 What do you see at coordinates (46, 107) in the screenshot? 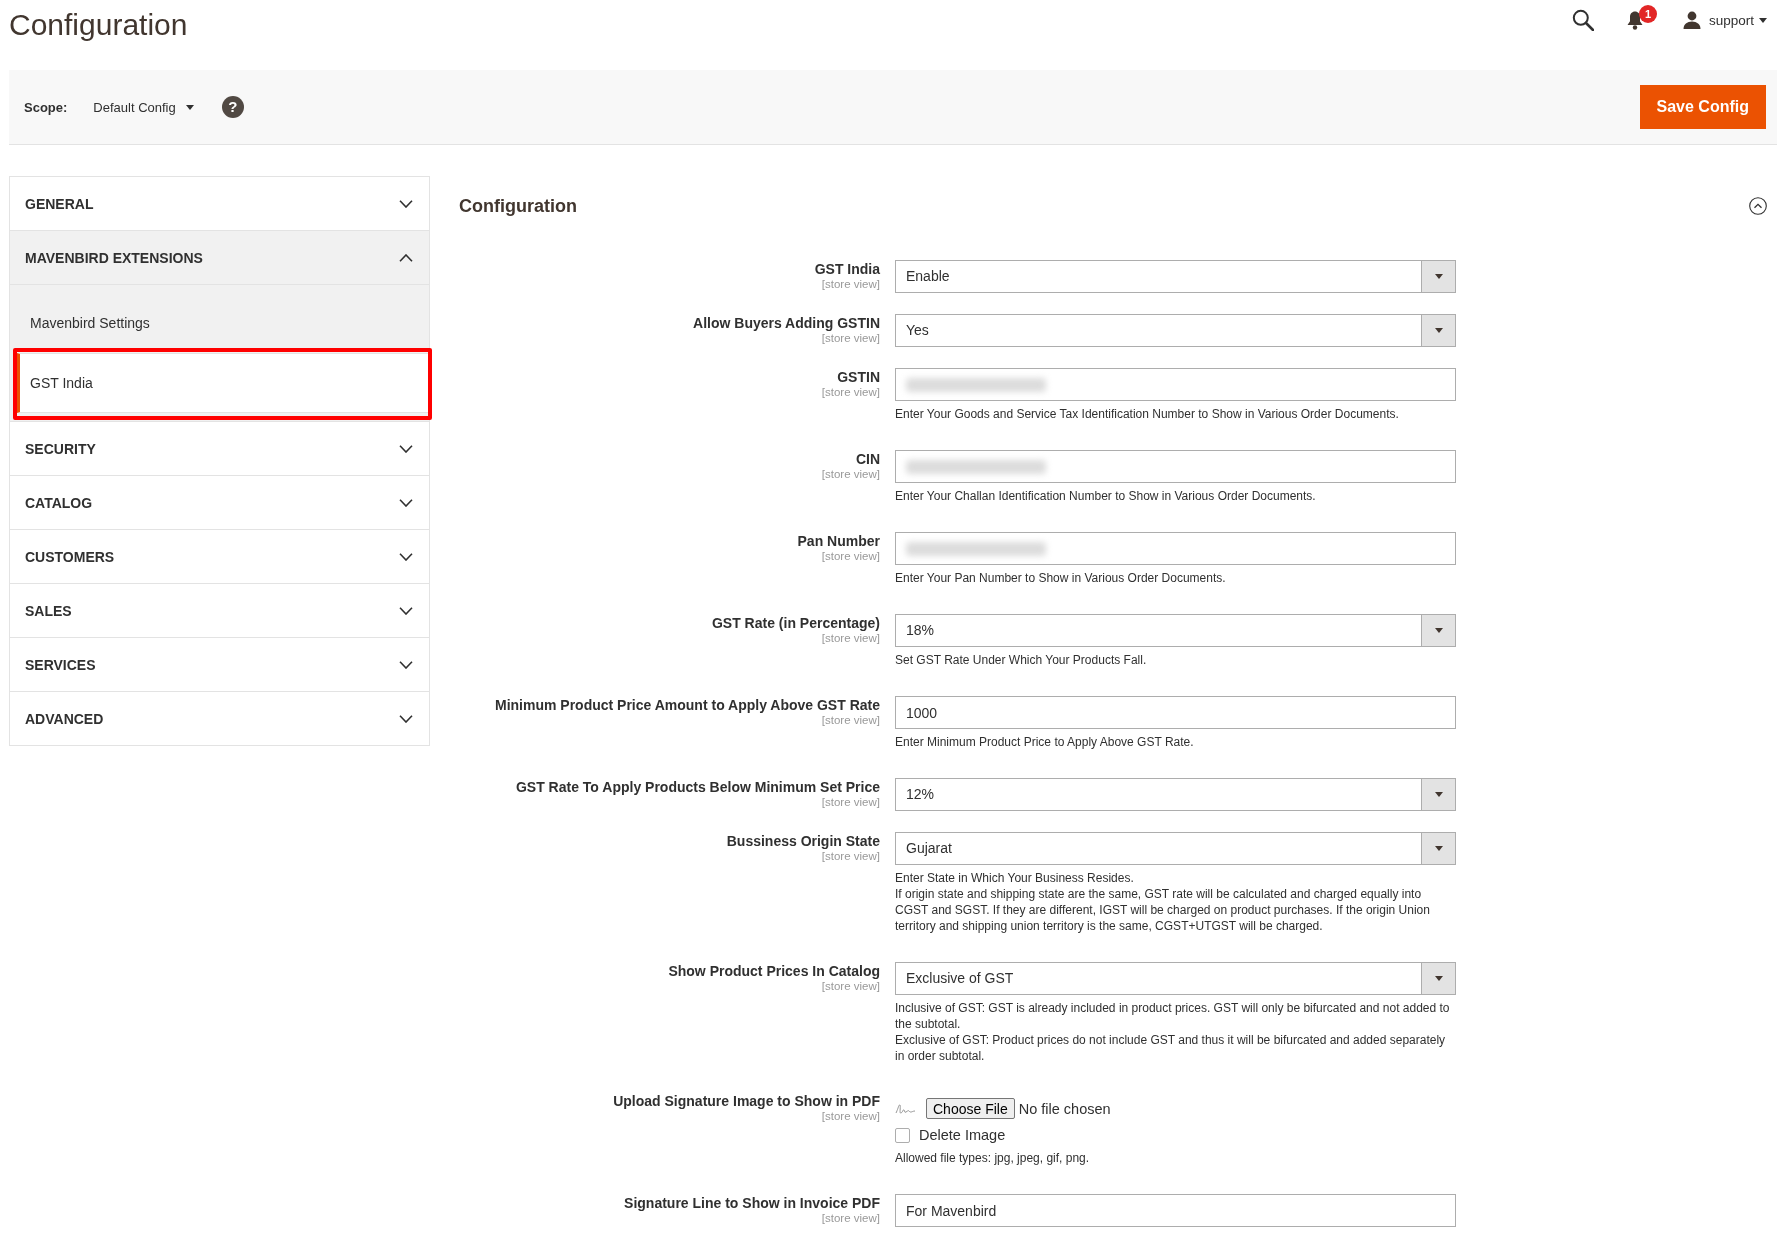
I see `scope-label: Scope:` at bounding box center [46, 107].